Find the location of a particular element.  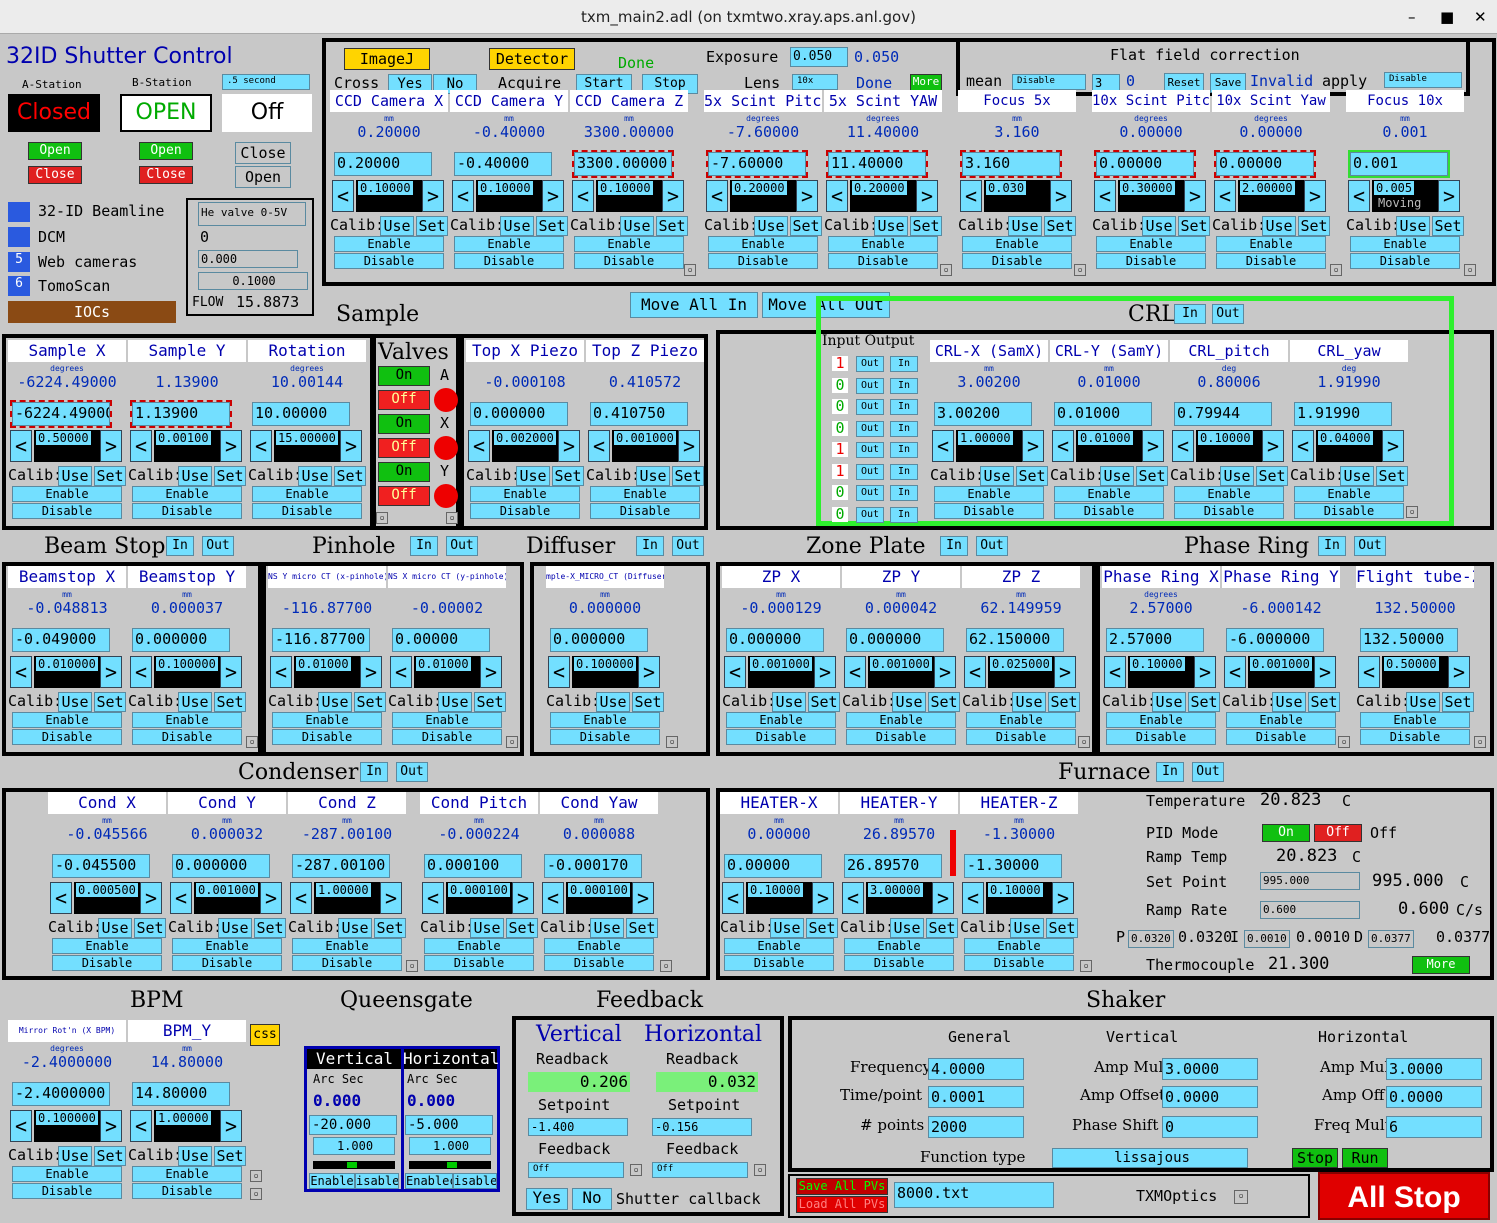

nav-item-dcm: DCM is located at coordinates (51, 237).